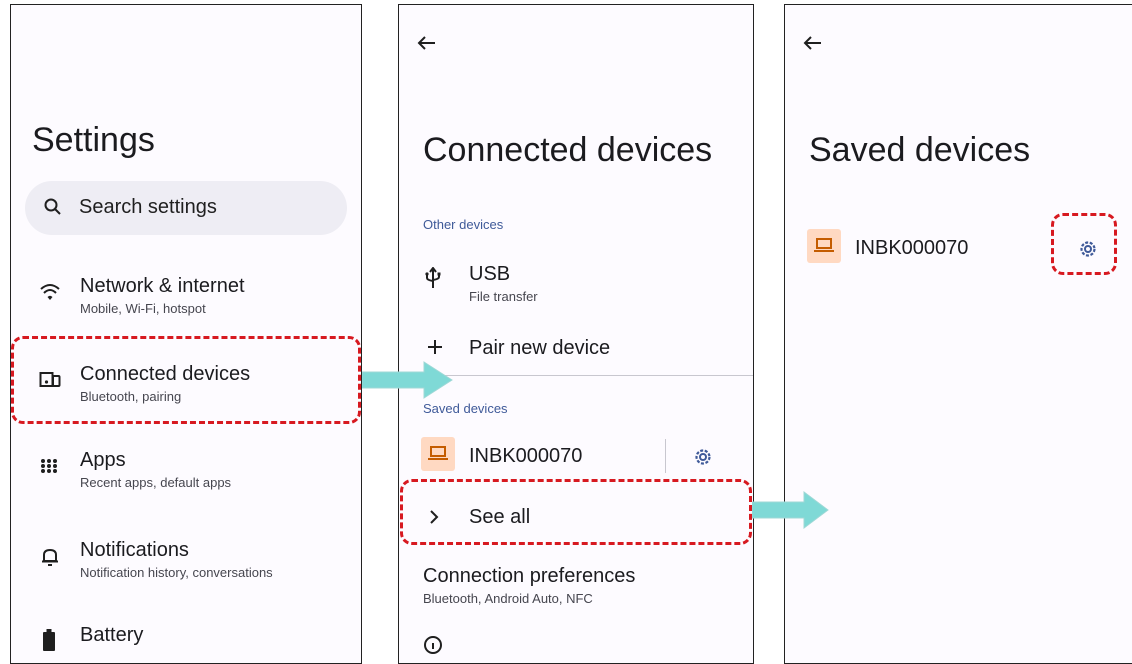 The width and height of the screenshot is (1132, 664). I want to click on usb-icon, so click(433, 280).